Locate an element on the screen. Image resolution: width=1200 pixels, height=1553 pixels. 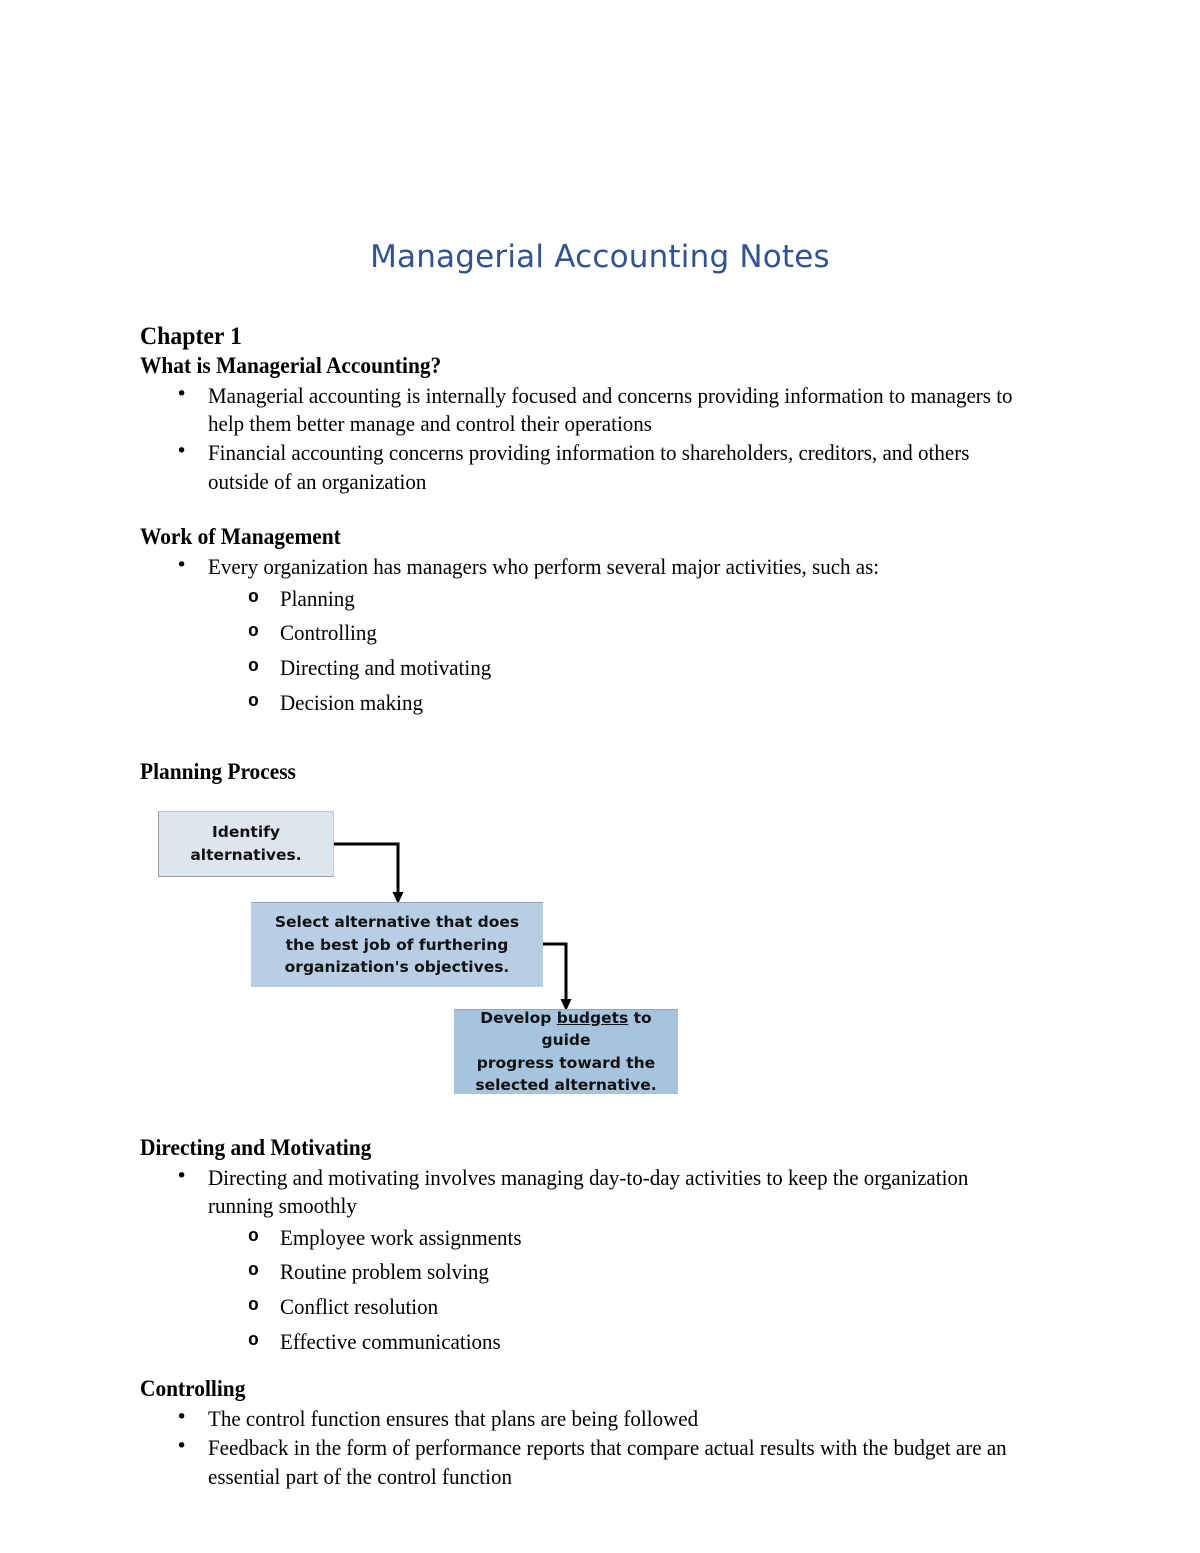
flowchart-box-line: selected alternative. is located at coordinates (566, 1085).